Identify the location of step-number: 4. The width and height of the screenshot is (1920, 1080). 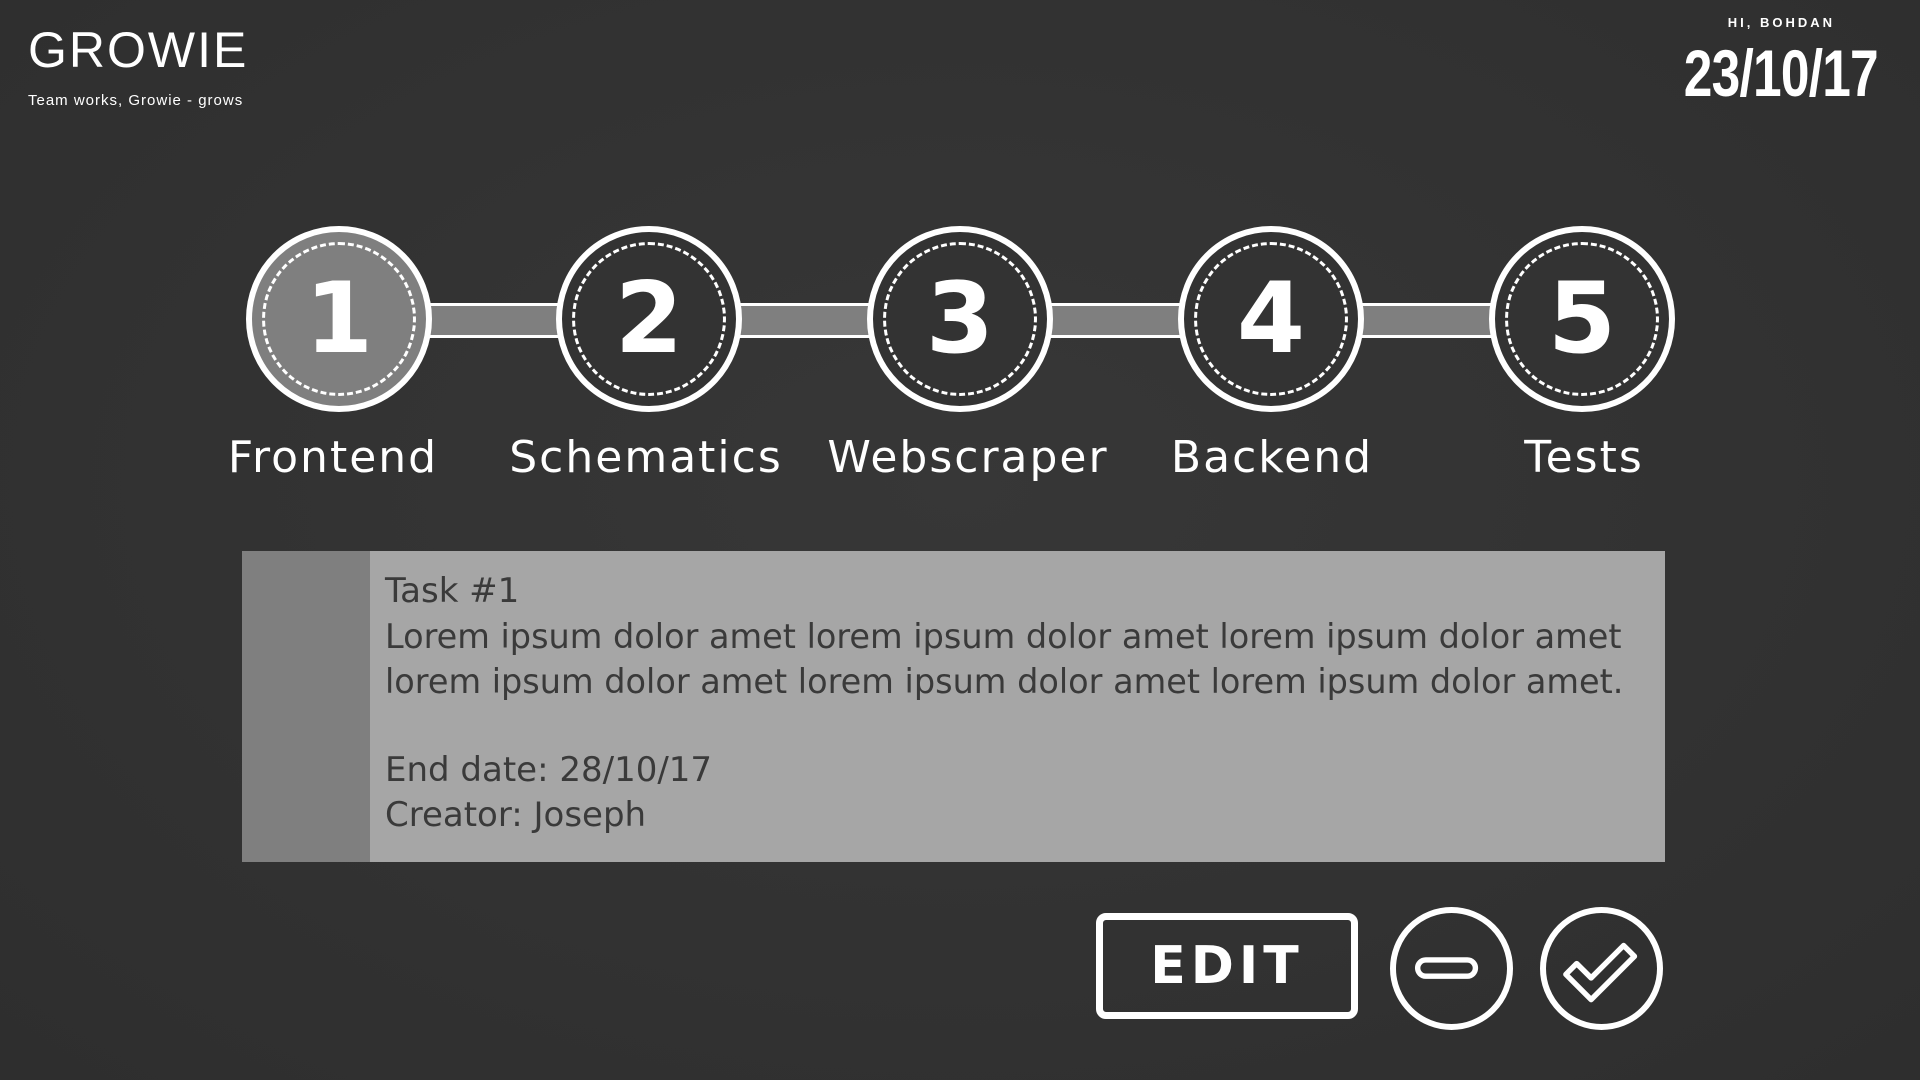
(1271, 319).